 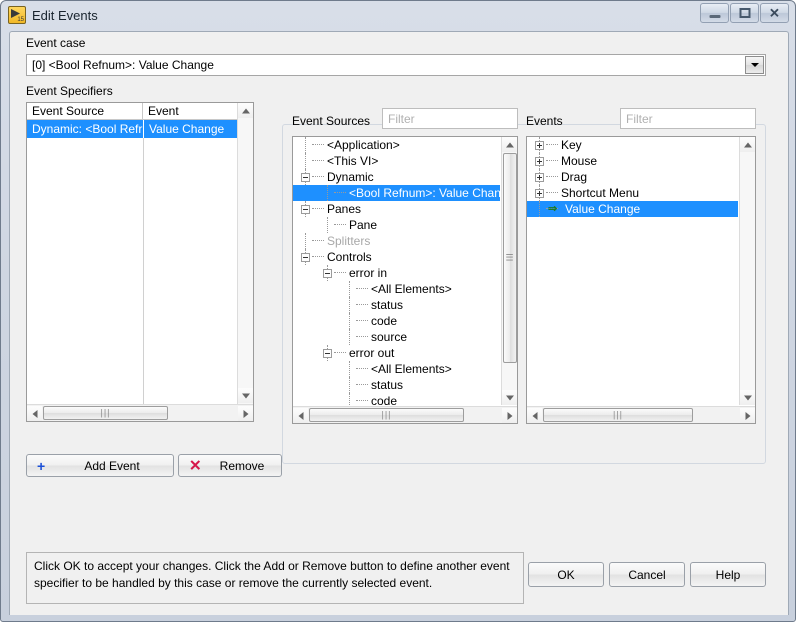 What do you see at coordinates (728, 574) in the screenshot?
I see `help-button: Help` at bounding box center [728, 574].